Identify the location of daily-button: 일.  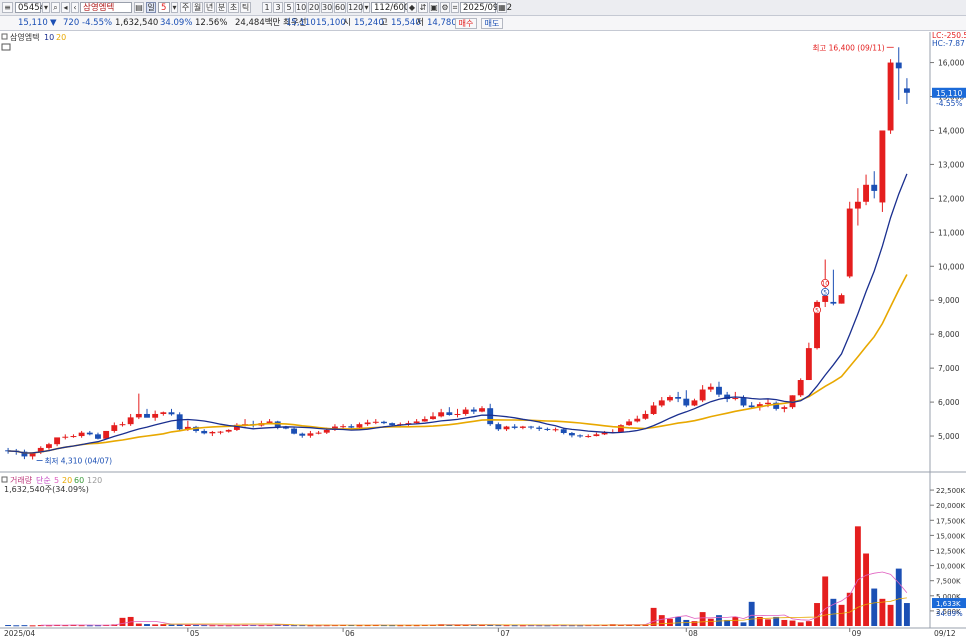
(151, 7).